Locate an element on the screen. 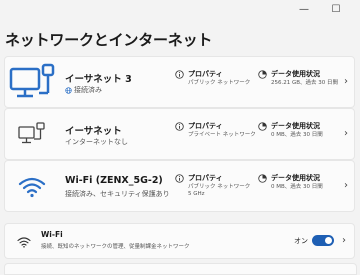  adapter-name: イーサネット is located at coordinates (93, 131).